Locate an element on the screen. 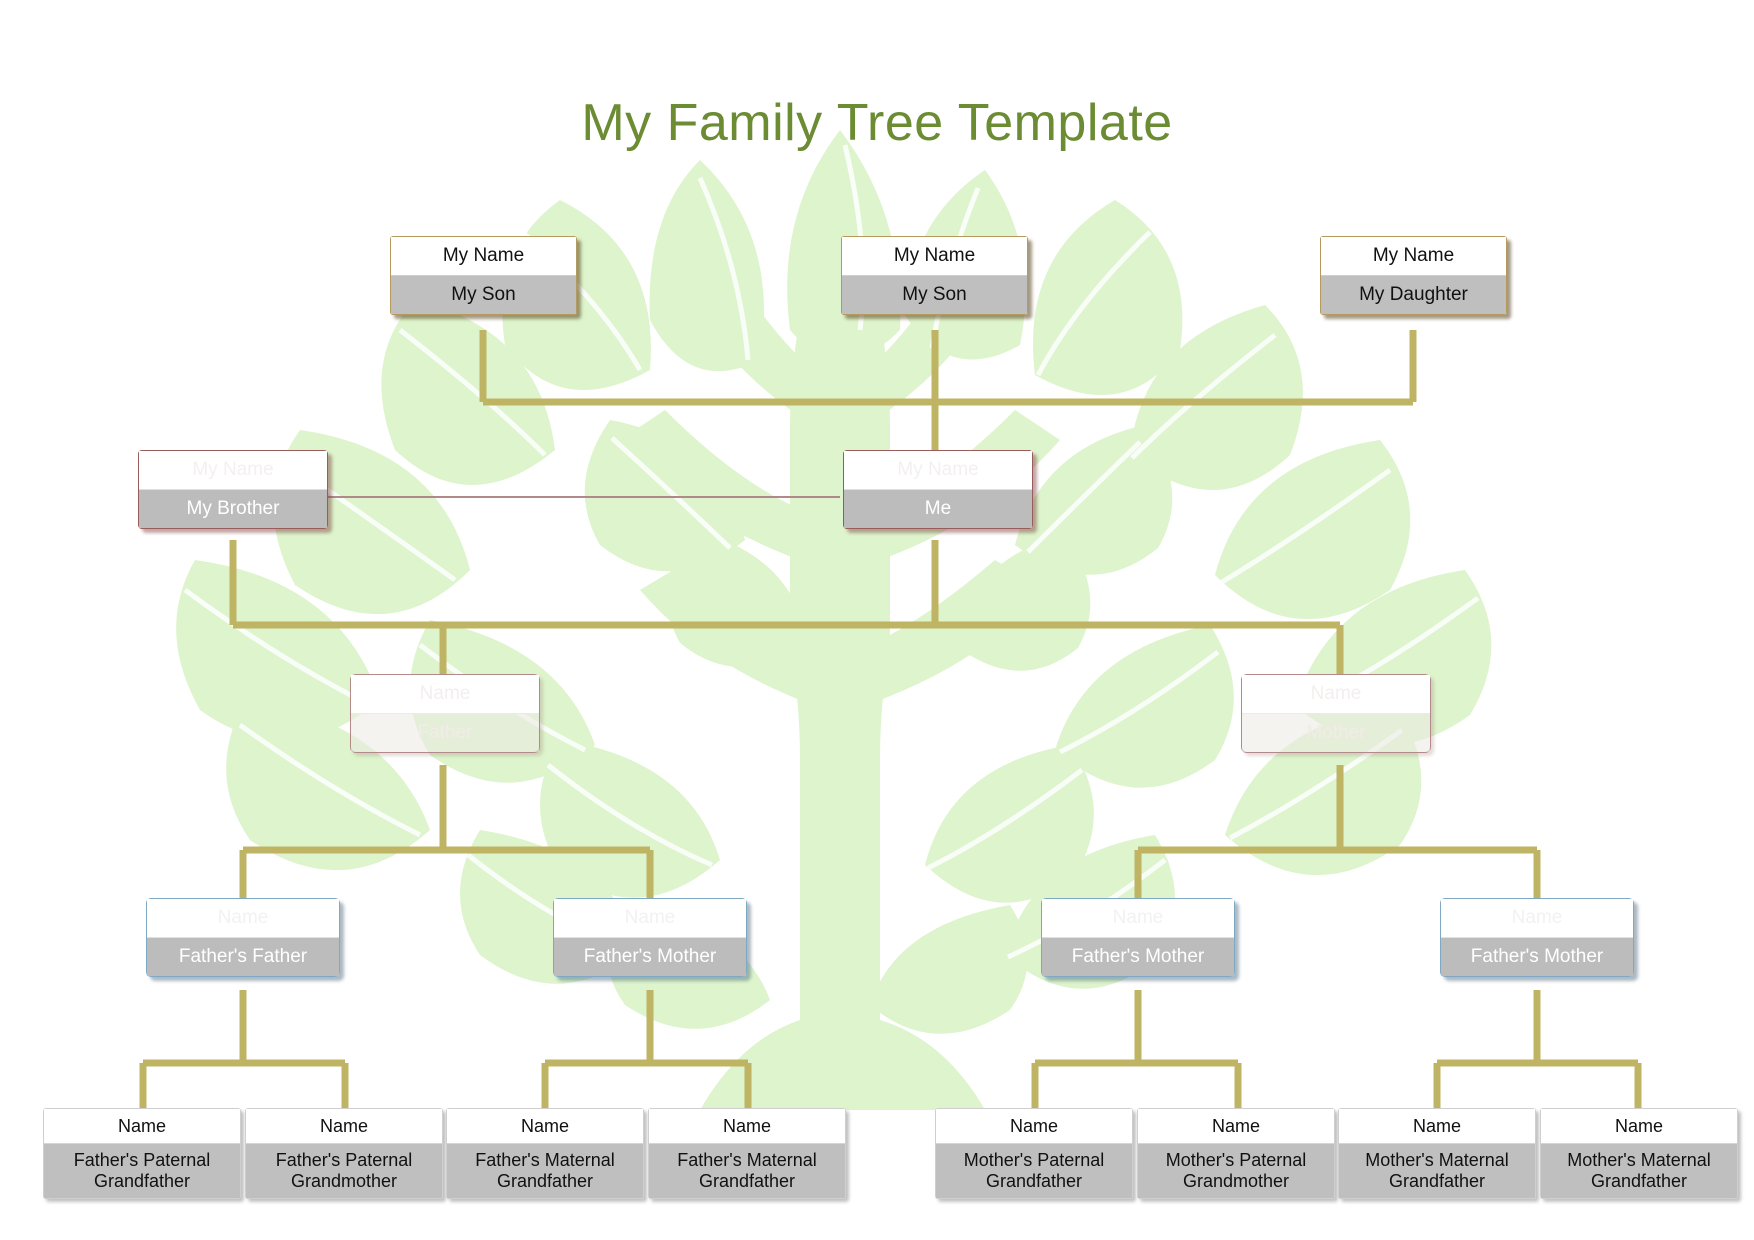 This screenshot has height=1240, width=1754. node-grandparent-4: Name Father's Mother is located at coordinates (1537, 938).